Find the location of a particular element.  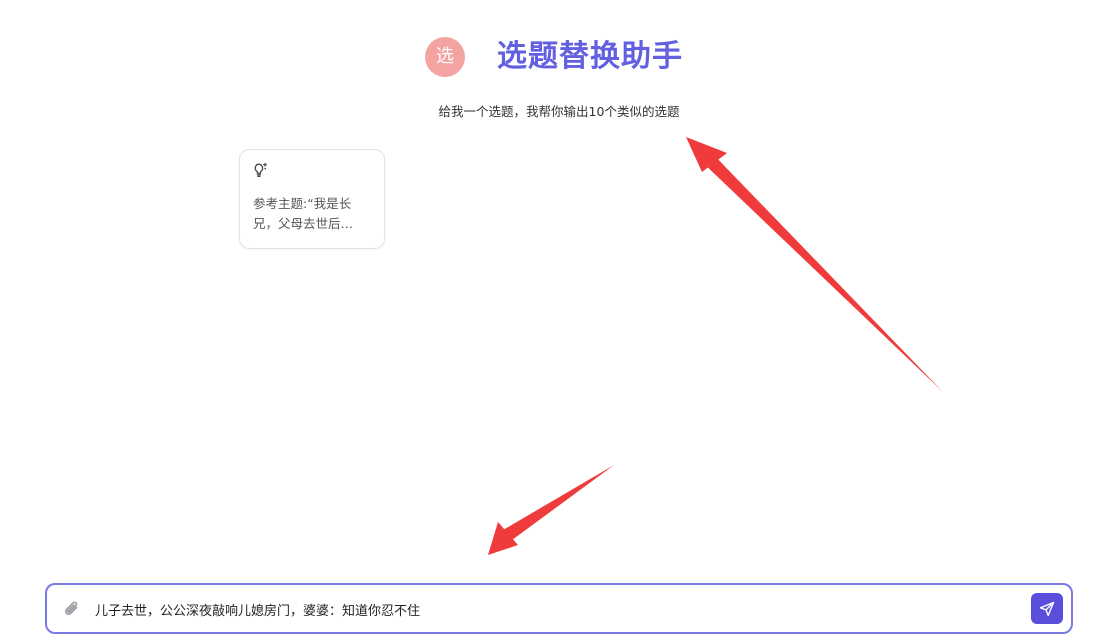

annotation-arrow-up is located at coordinates (814, 264).